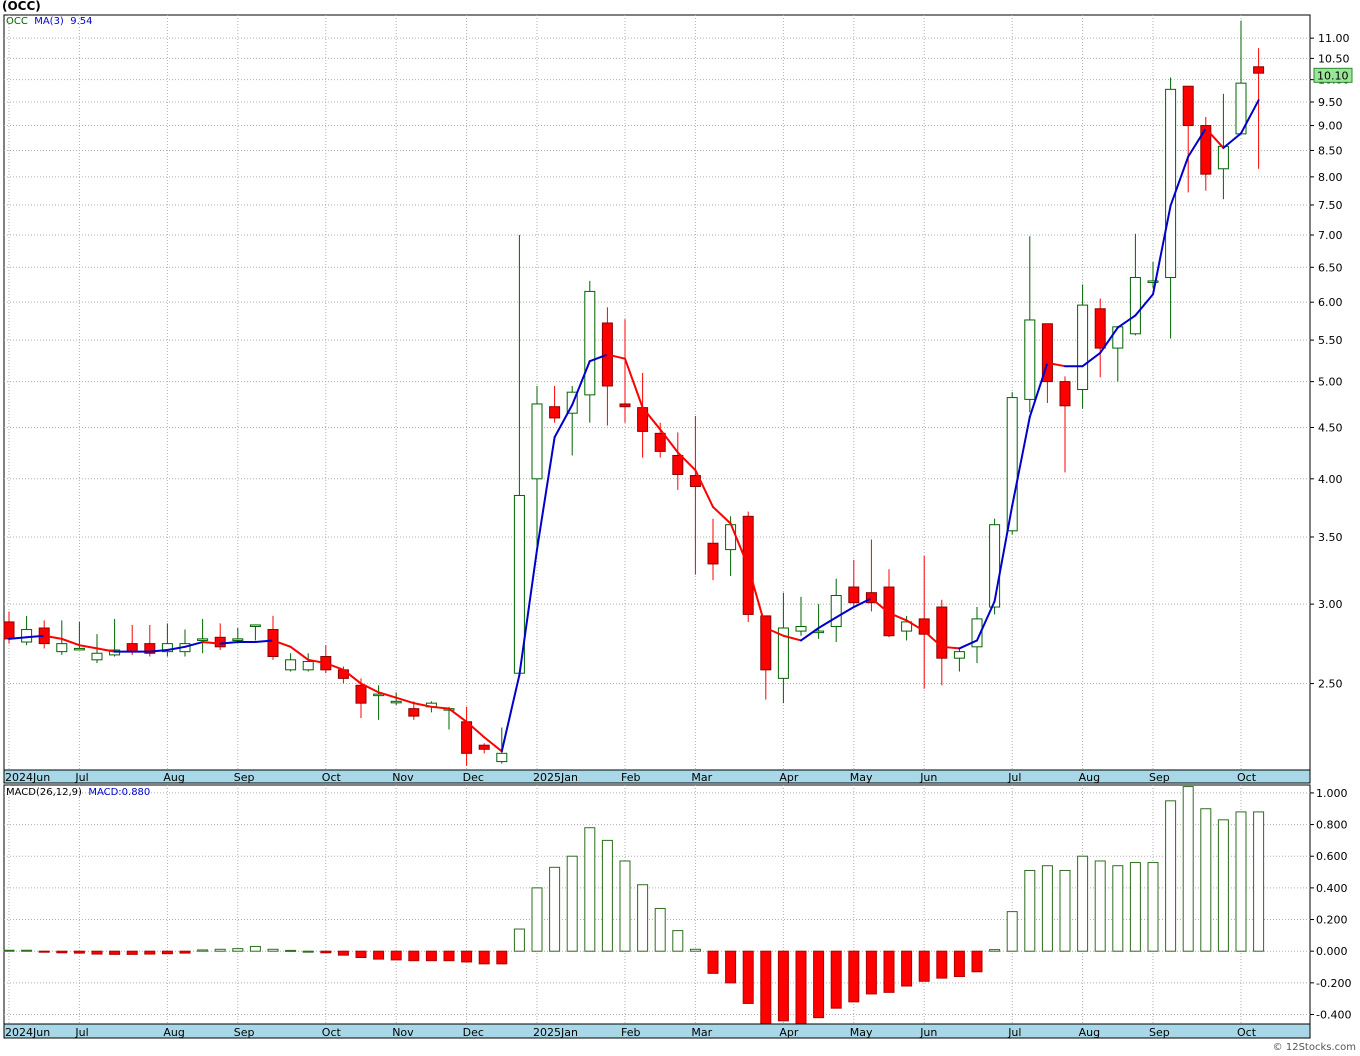 This screenshot has height=1056, width=1360. I want to click on date-axis-label: May, so click(861, 777).